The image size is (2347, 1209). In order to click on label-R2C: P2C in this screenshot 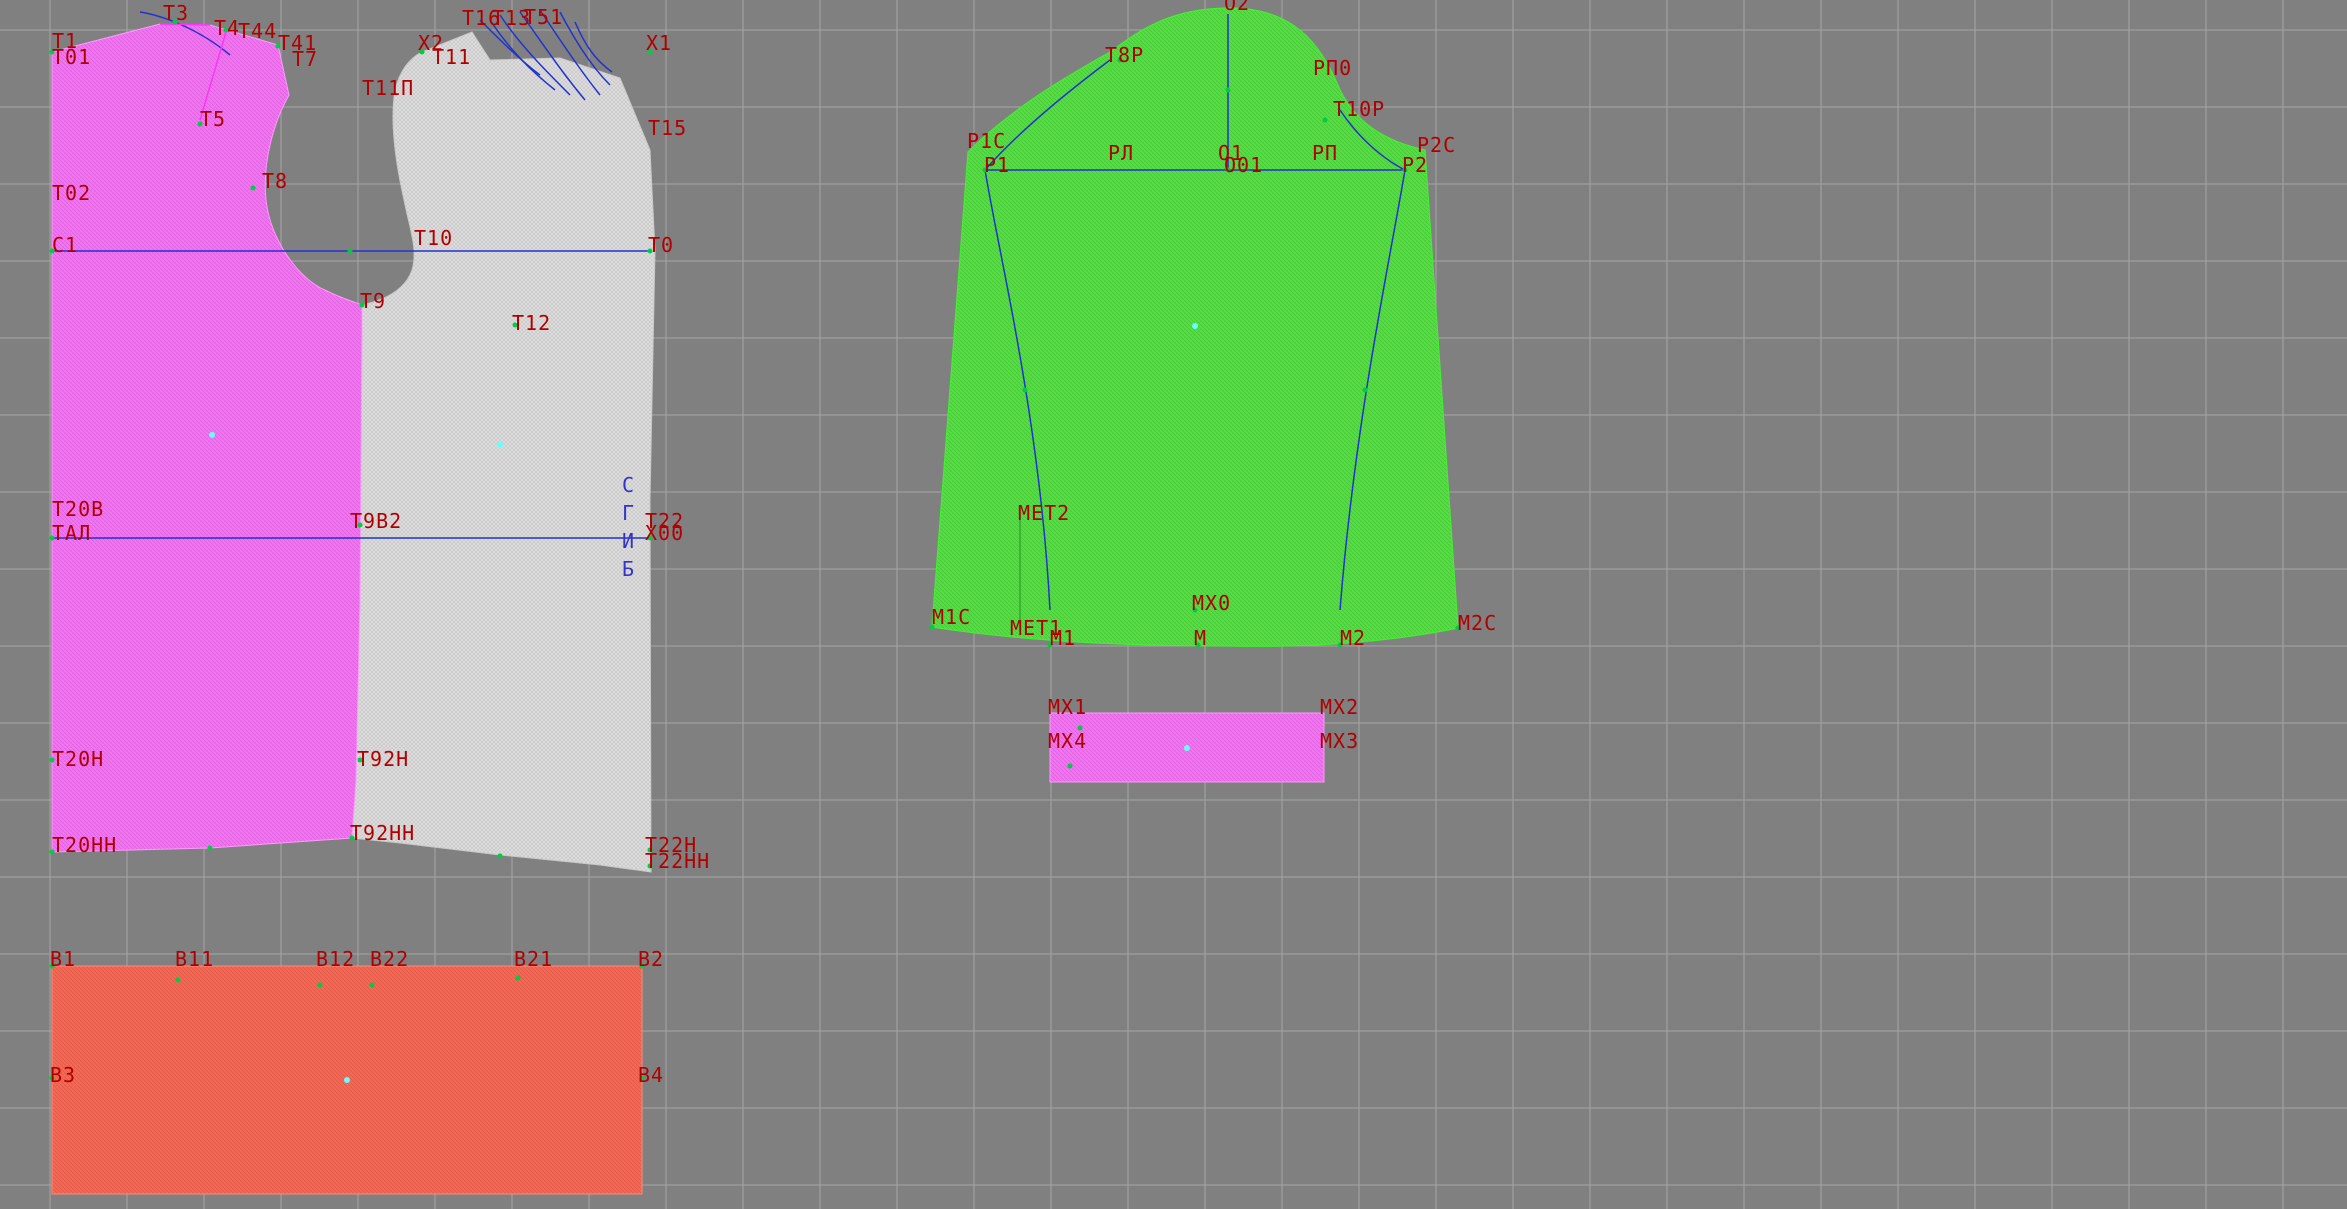, I will do `click(1436, 145)`.